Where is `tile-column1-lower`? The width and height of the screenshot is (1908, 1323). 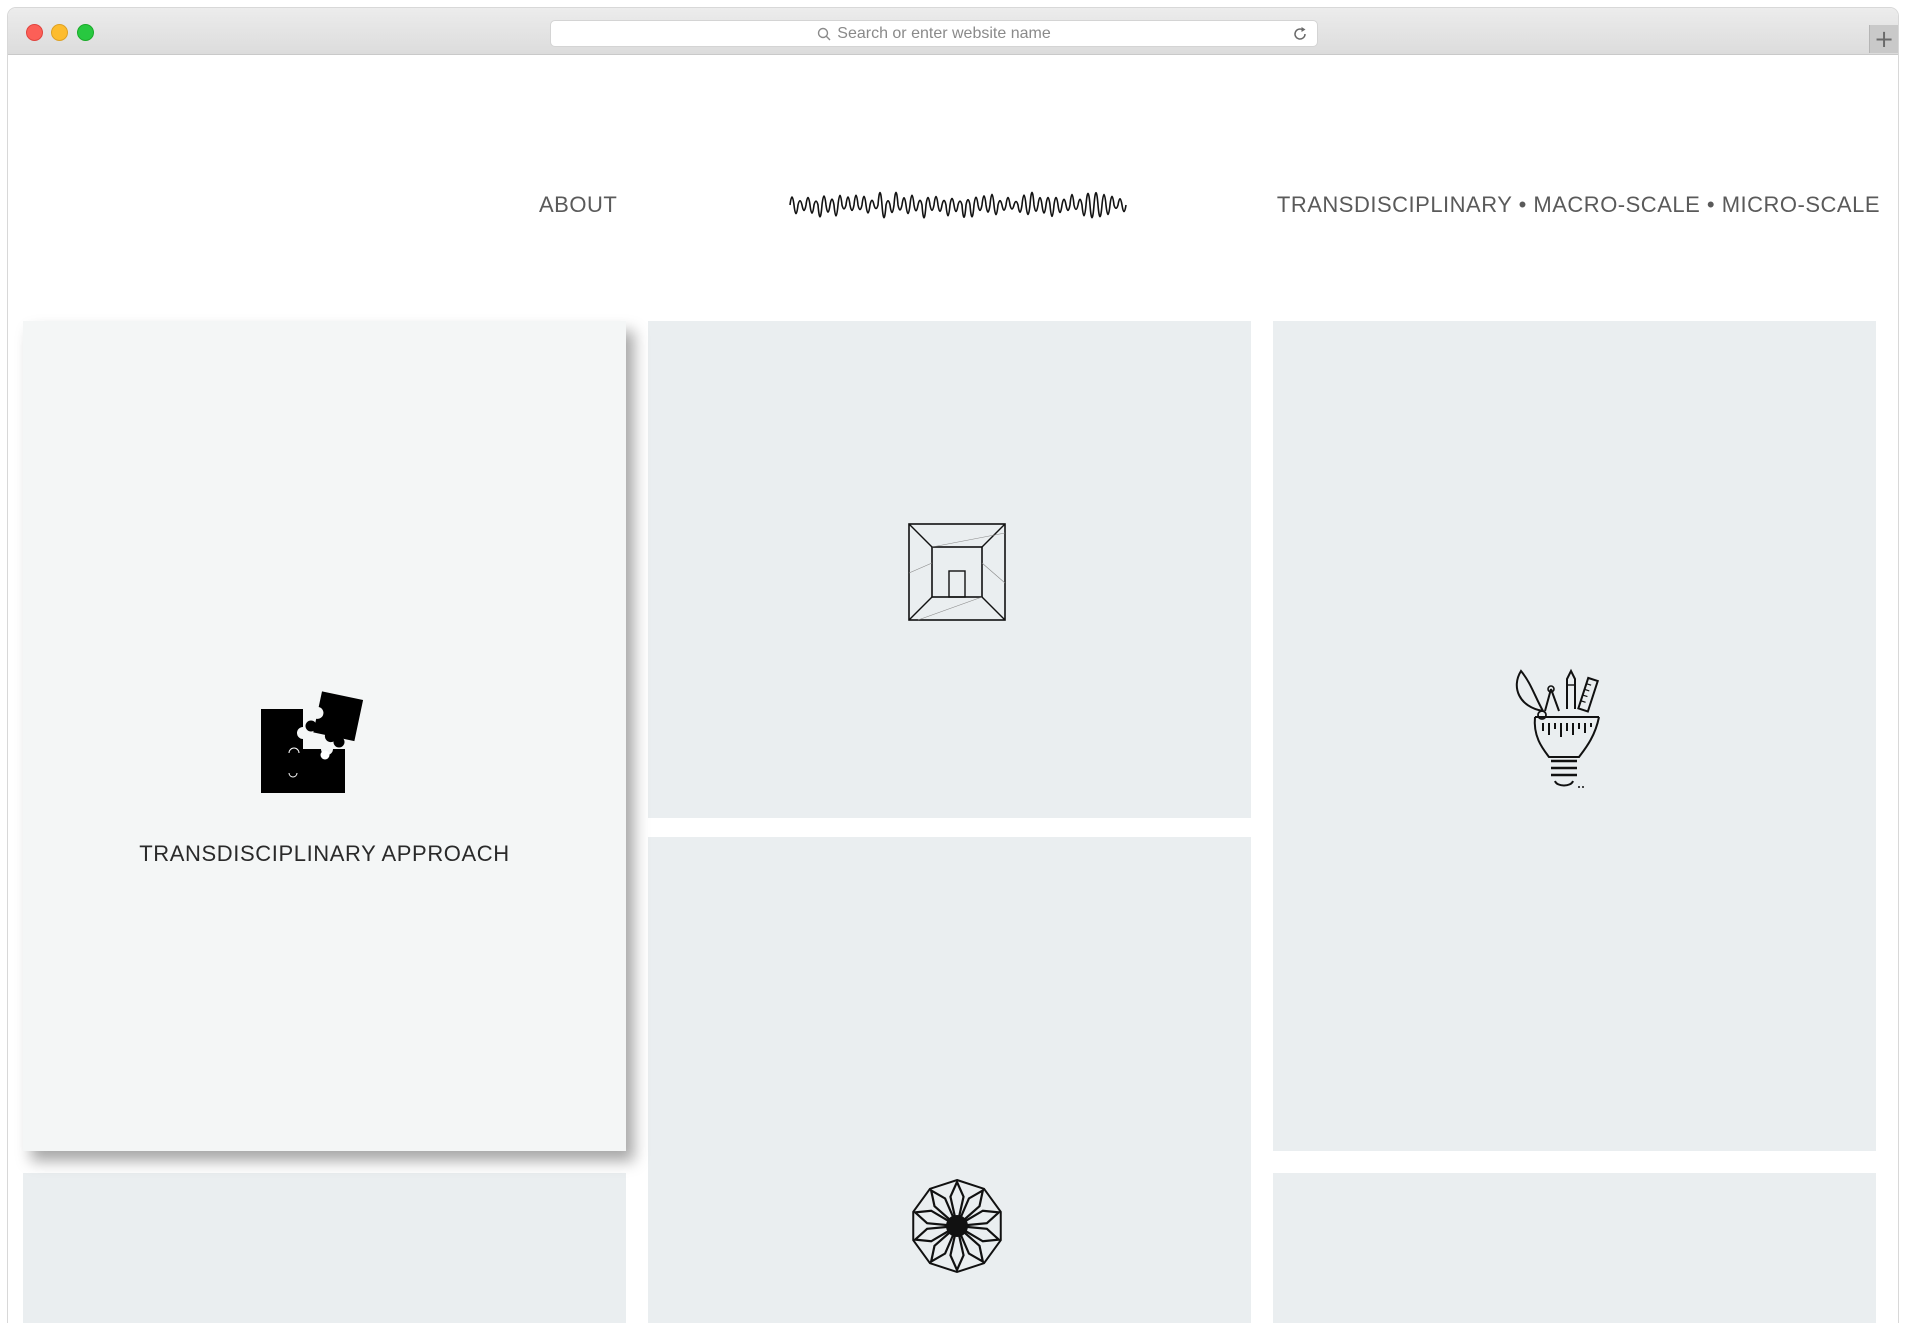 tile-column1-lower is located at coordinates (324, 1248).